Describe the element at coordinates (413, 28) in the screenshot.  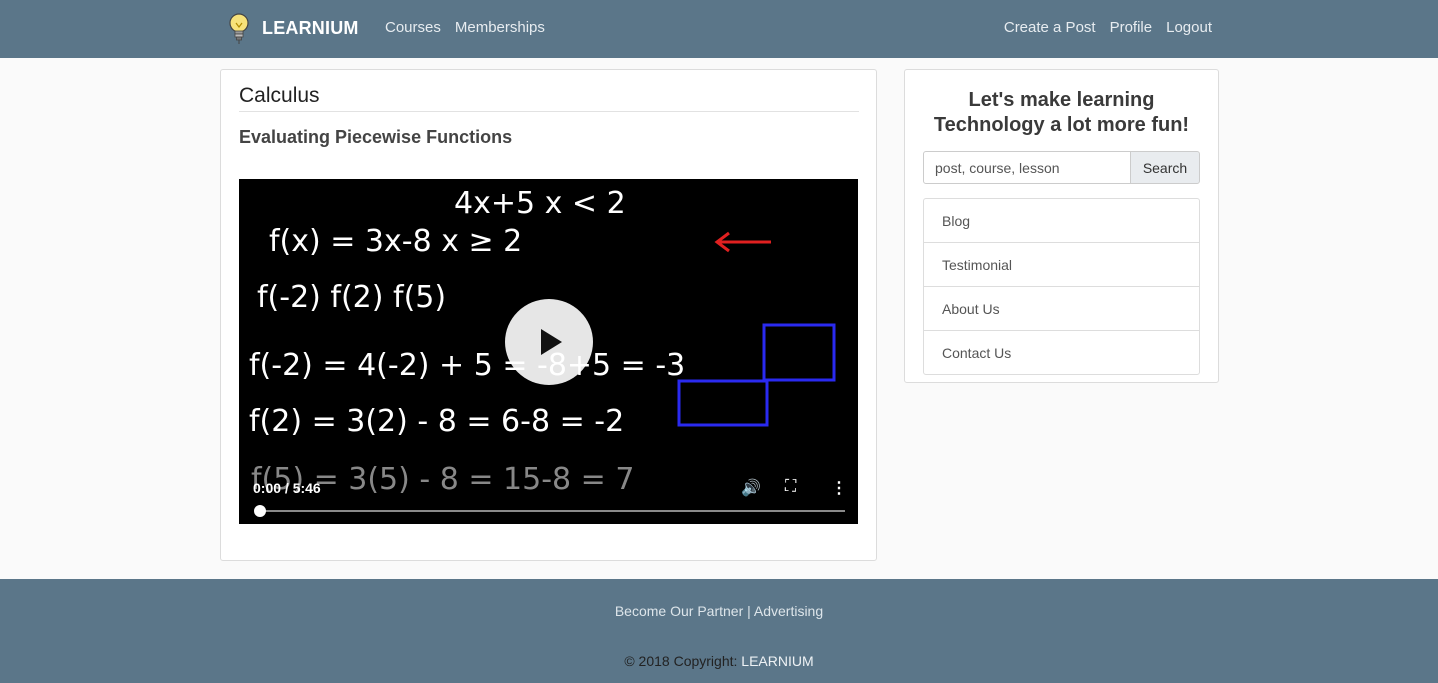
I see `nav-link-courses: Courses` at that location.